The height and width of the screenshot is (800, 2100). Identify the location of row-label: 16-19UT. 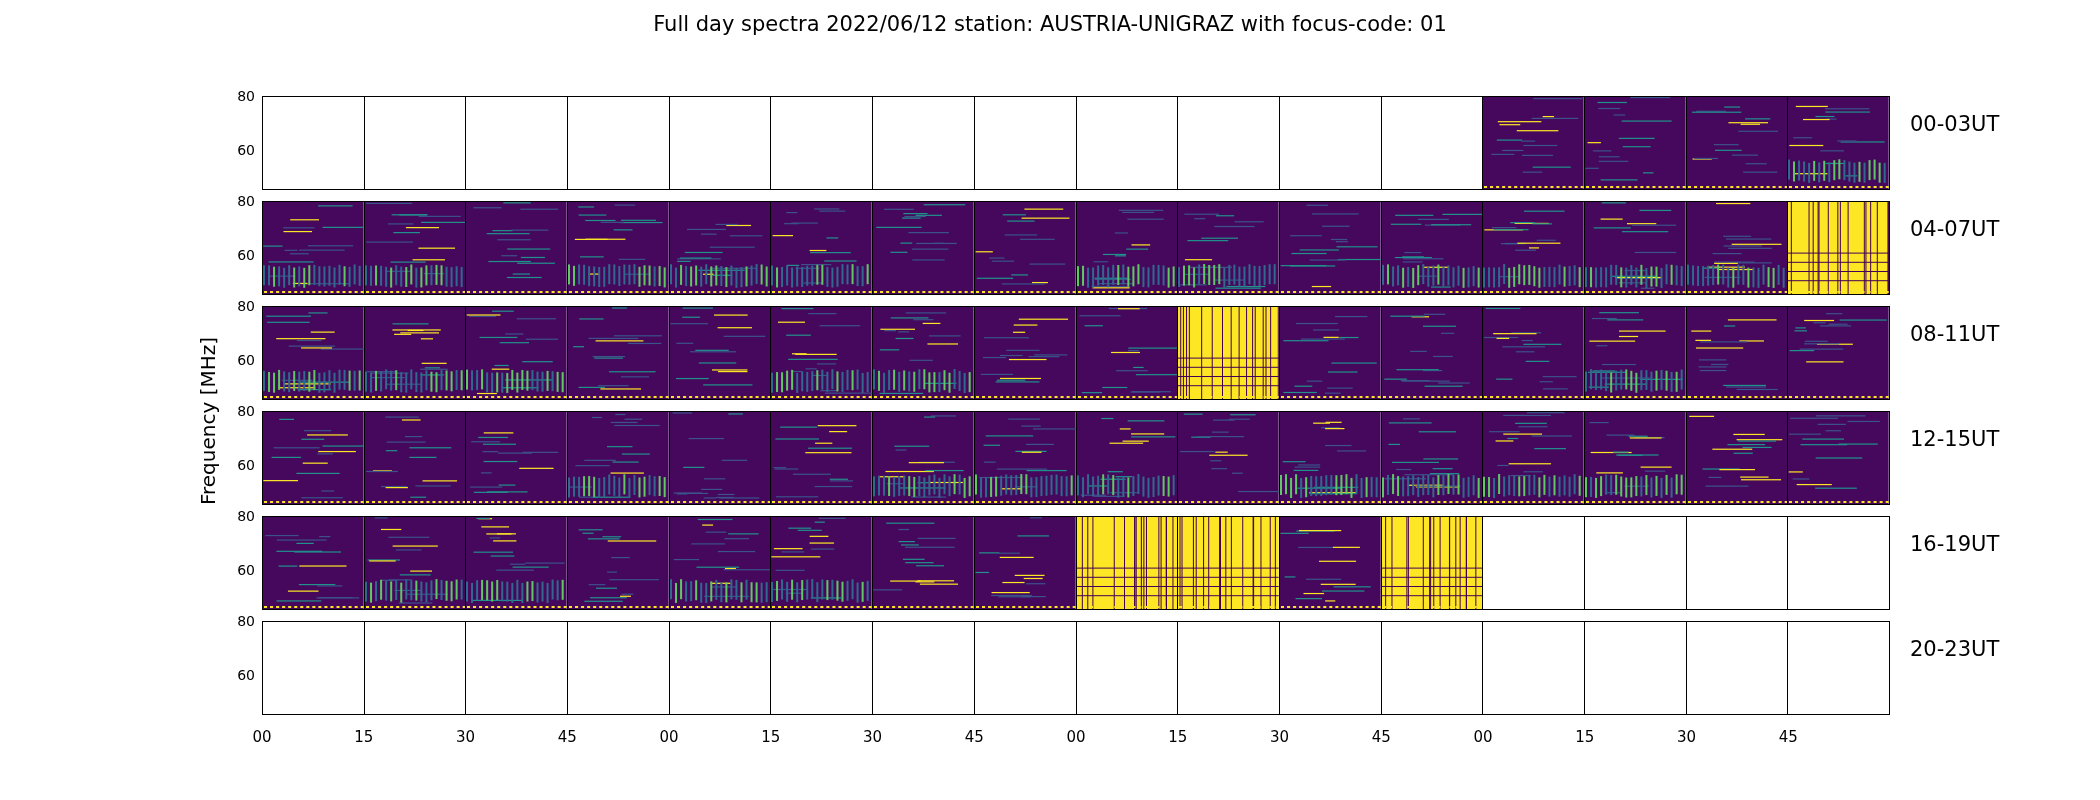
(1955, 544).